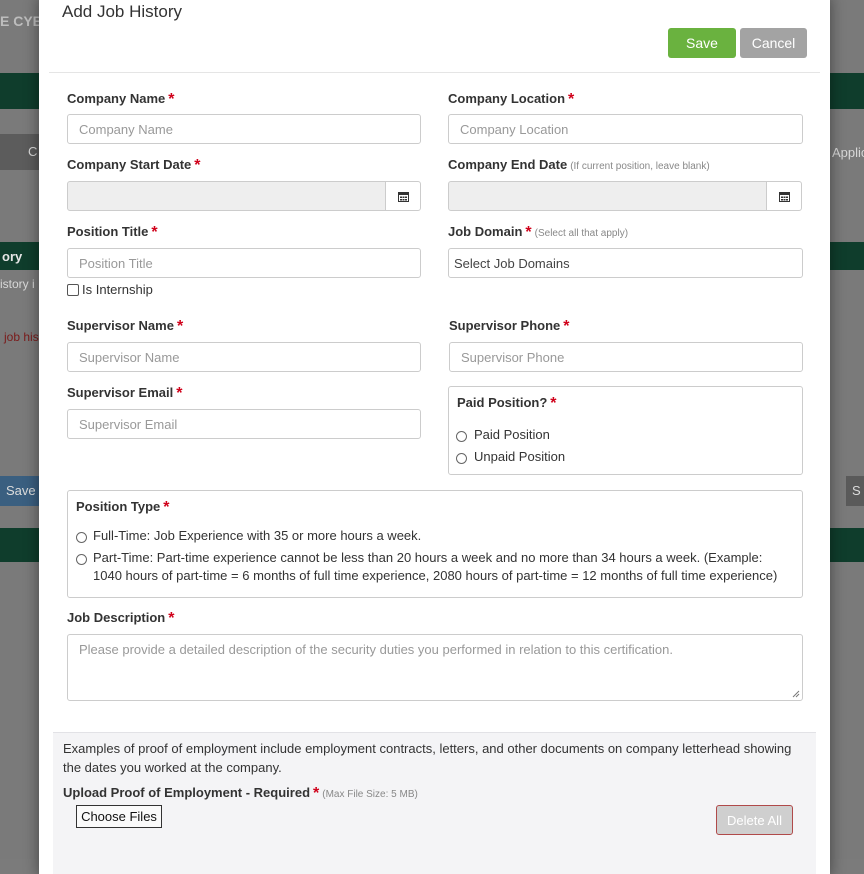 Image resolution: width=864 pixels, height=874 pixels. What do you see at coordinates (434, 72) in the screenshot?
I see `header-divider` at bounding box center [434, 72].